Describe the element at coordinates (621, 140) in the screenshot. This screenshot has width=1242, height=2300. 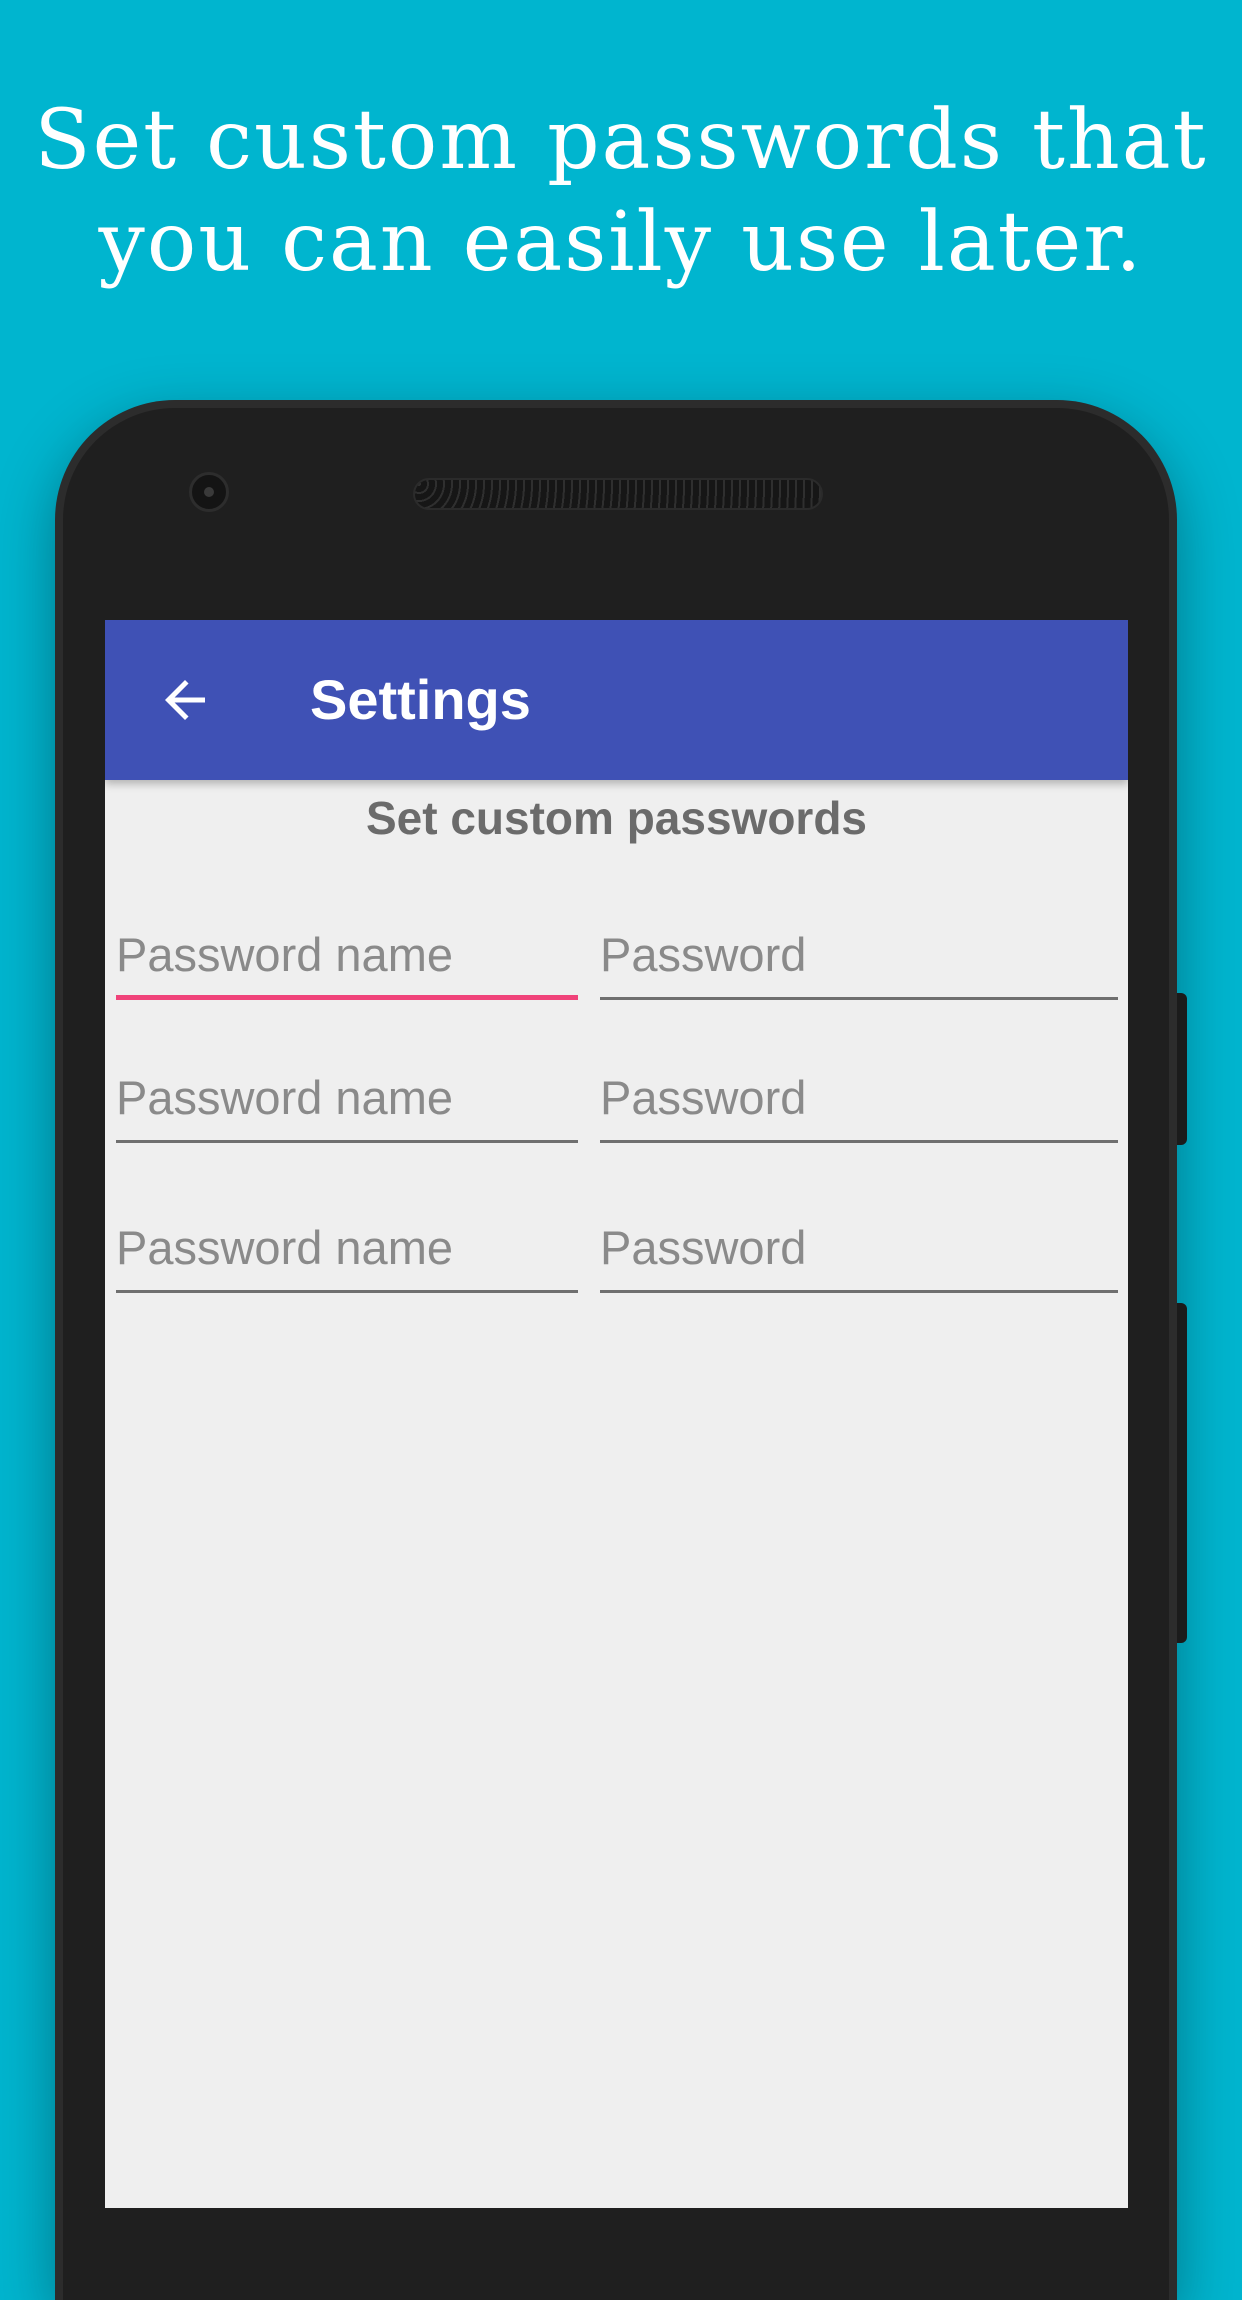
I see `promo-headline-line-1: Set custom passwords that` at that location.